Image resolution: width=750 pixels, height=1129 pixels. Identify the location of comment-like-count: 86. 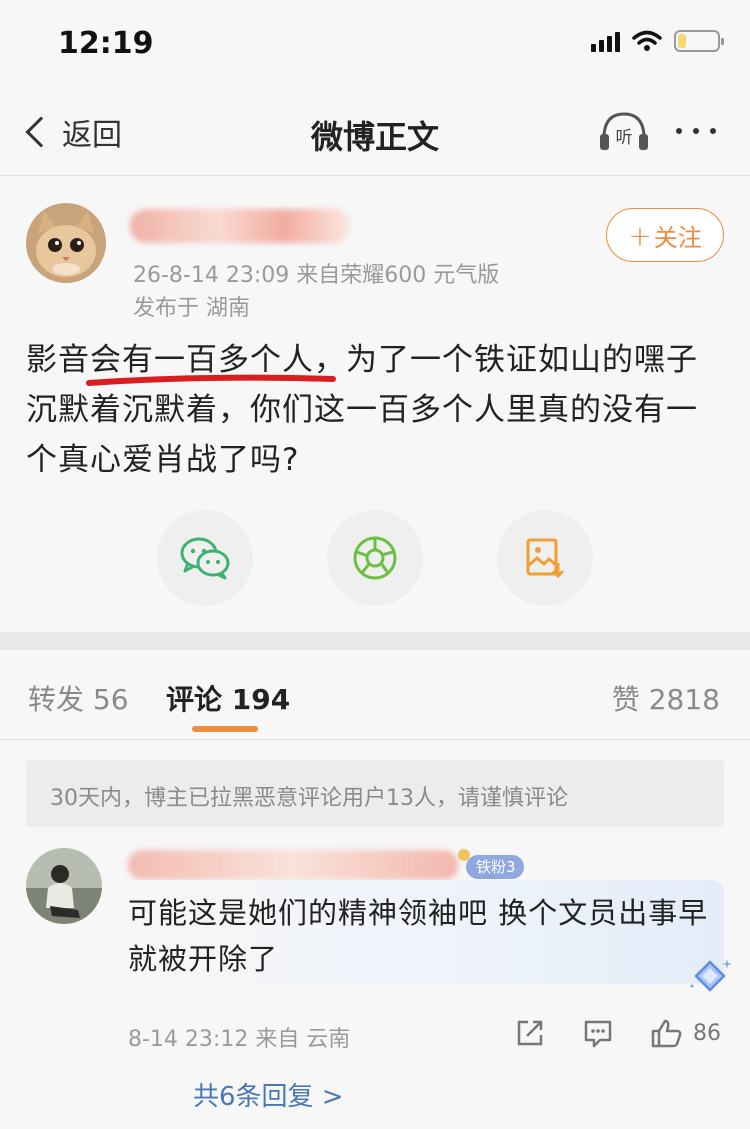
(707, 1033).